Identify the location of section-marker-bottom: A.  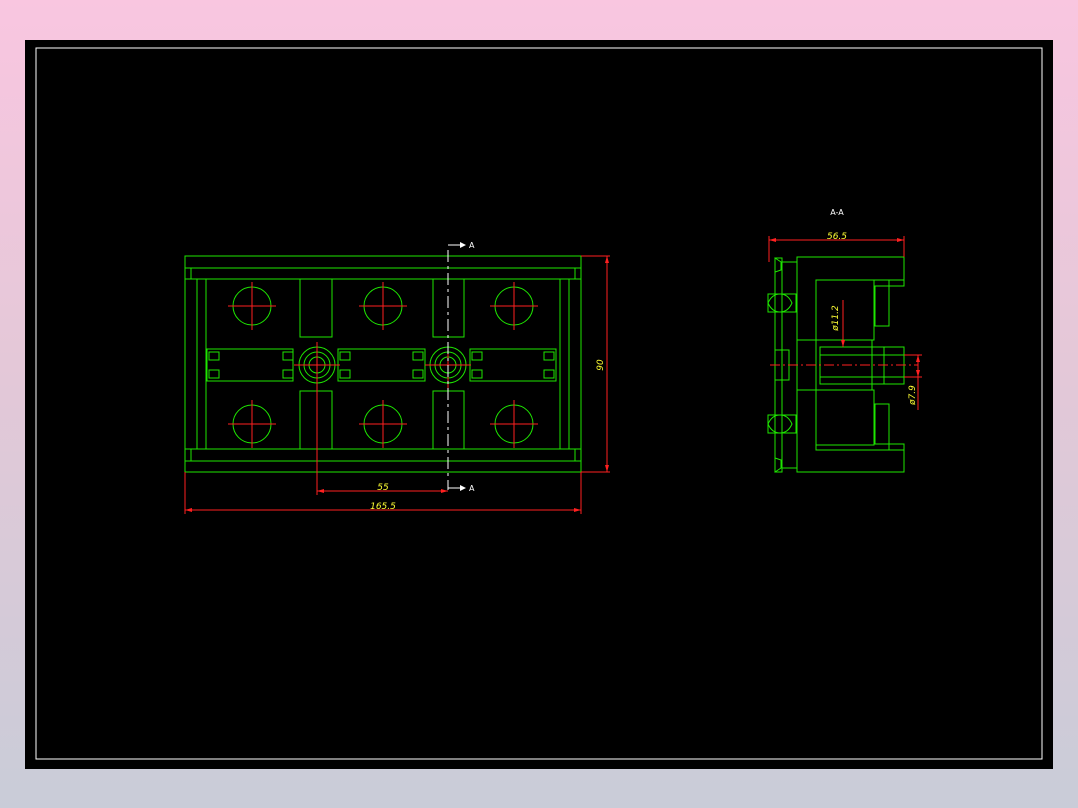
(472, 488).